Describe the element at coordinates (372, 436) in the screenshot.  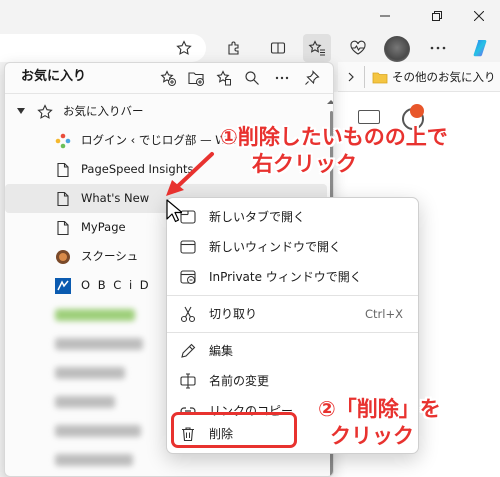
I see `annotation-step2-line2: クリック` at that location.